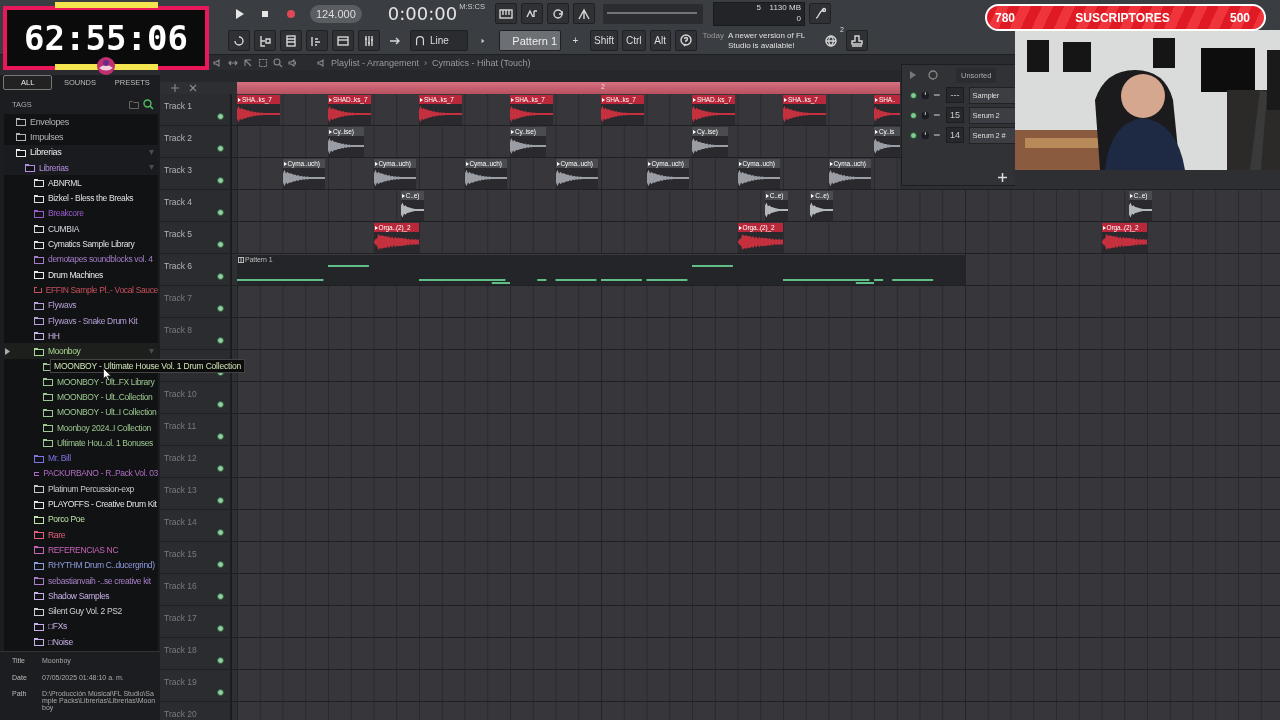 The image size is (1280, 720). What do you see at coordinates (178, 330) in the screenshot?
I see `track-name: Track 8` at bounding box center [178, 330].